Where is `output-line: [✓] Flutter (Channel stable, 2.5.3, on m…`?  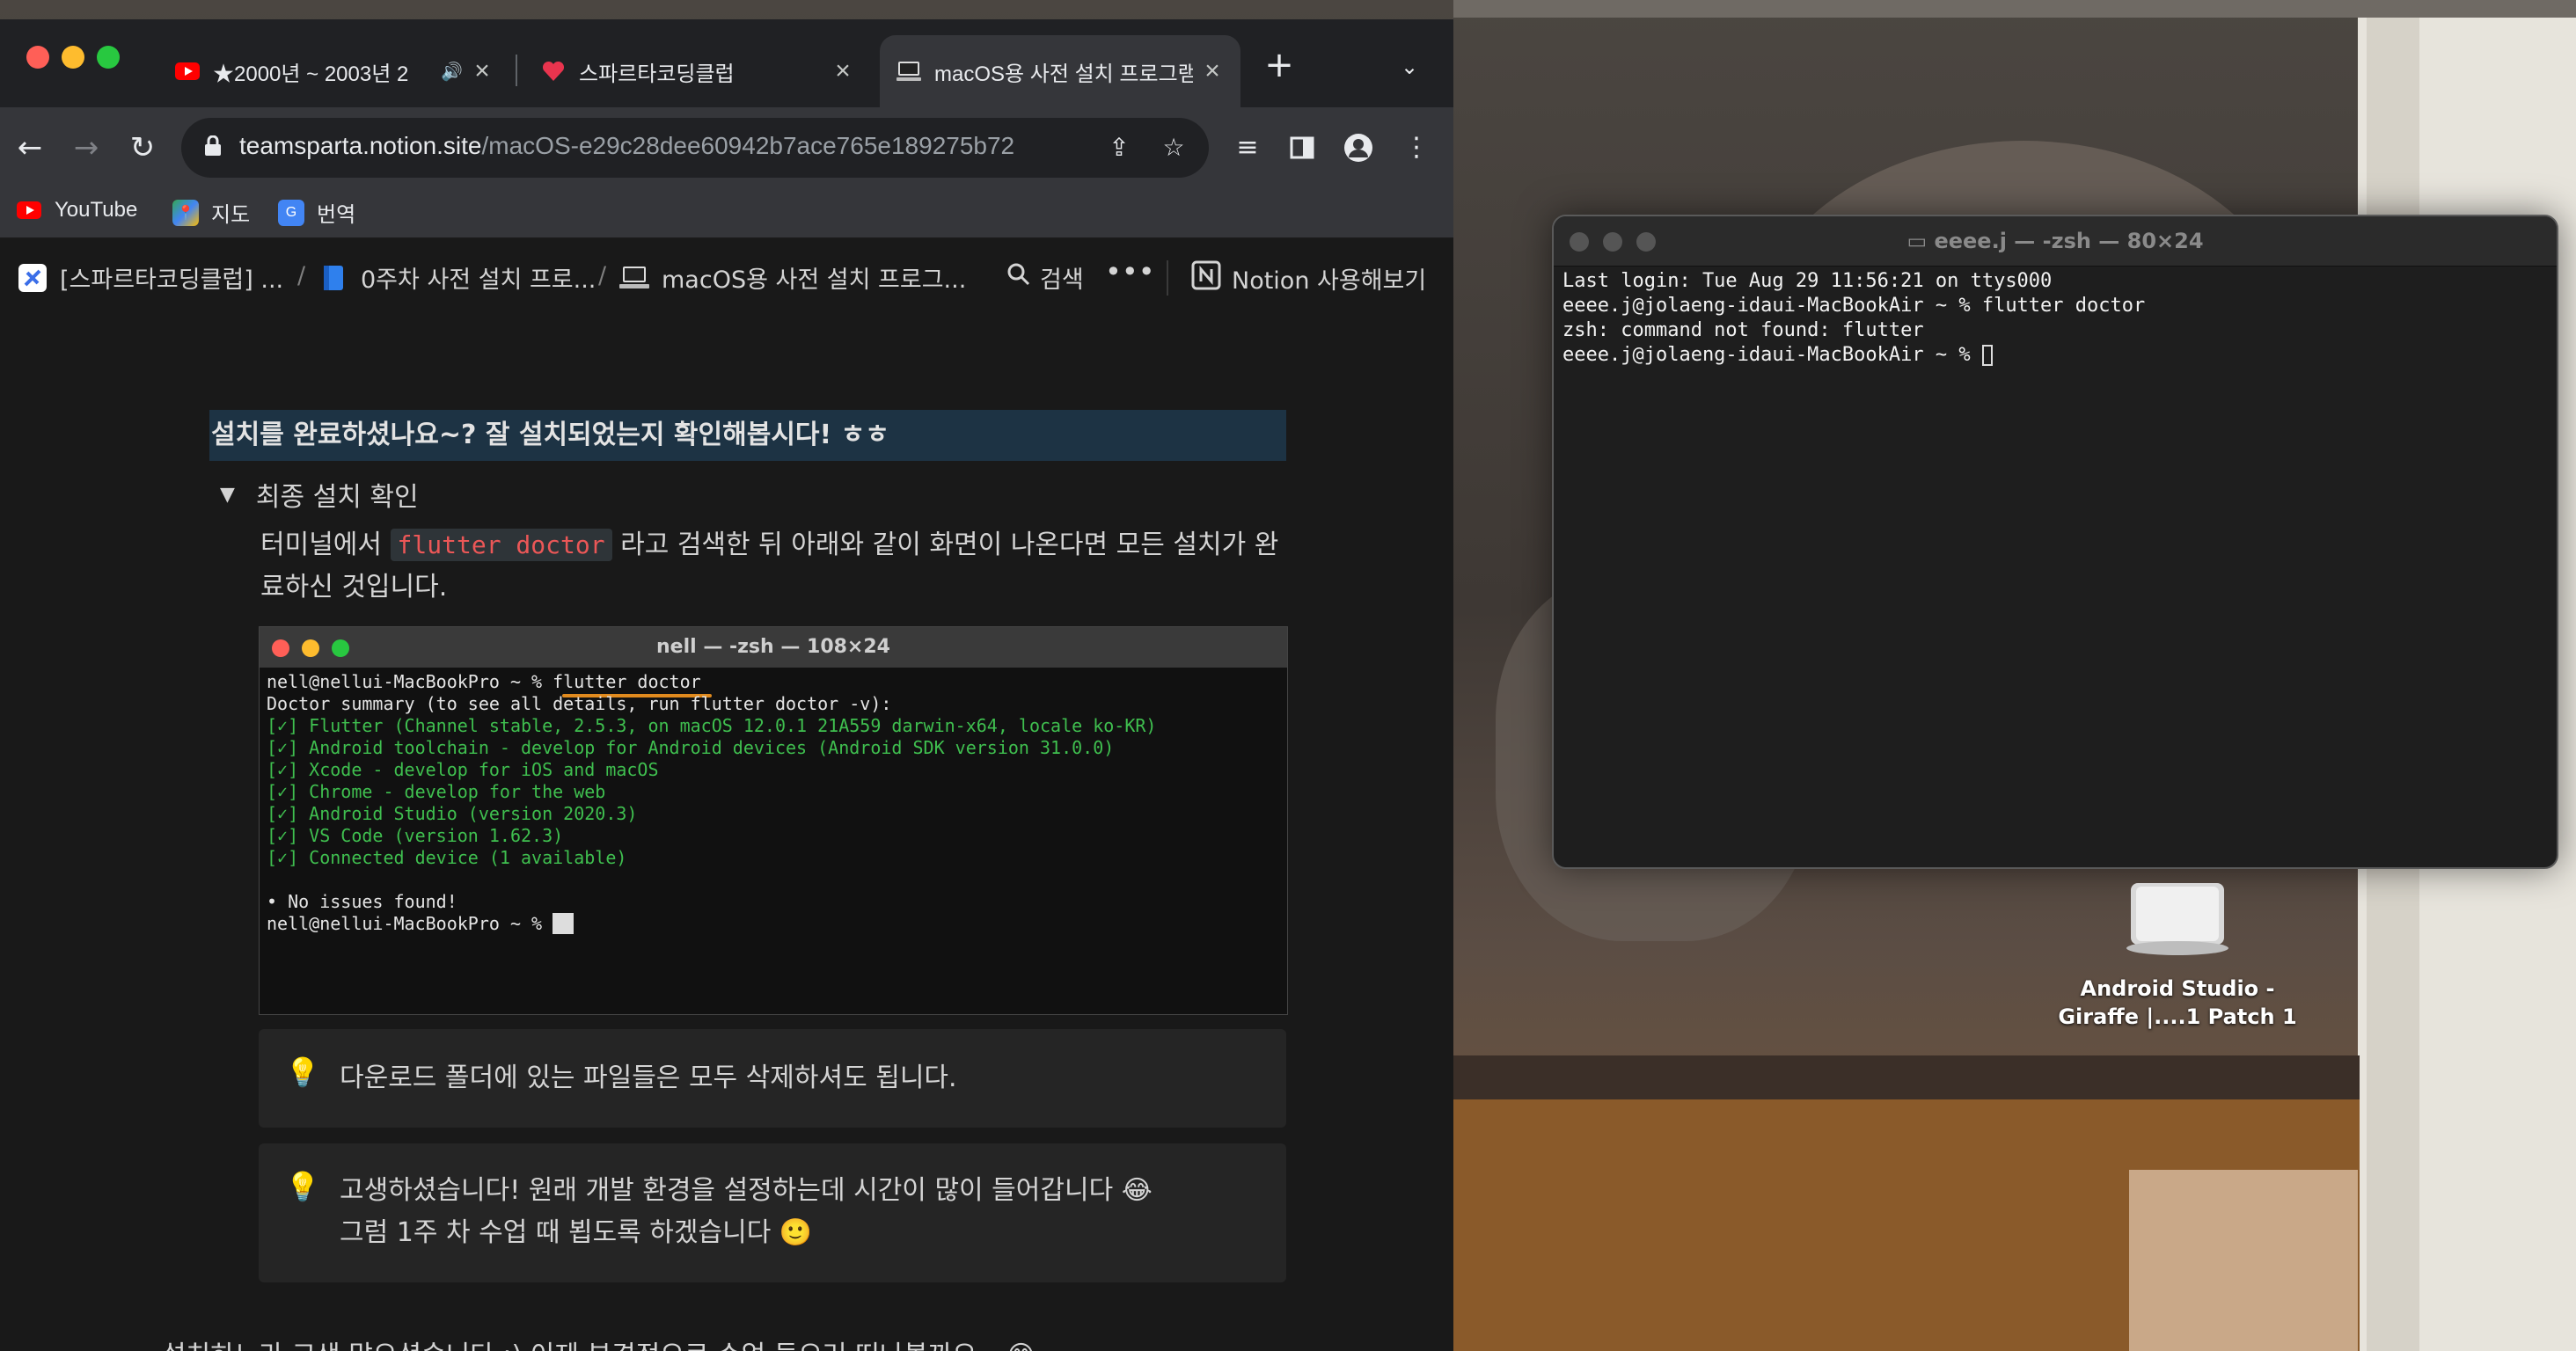 output-line: [✓] Flutter (Channel stable, 2.5.3, on m… is located at coordinates (712, 725).